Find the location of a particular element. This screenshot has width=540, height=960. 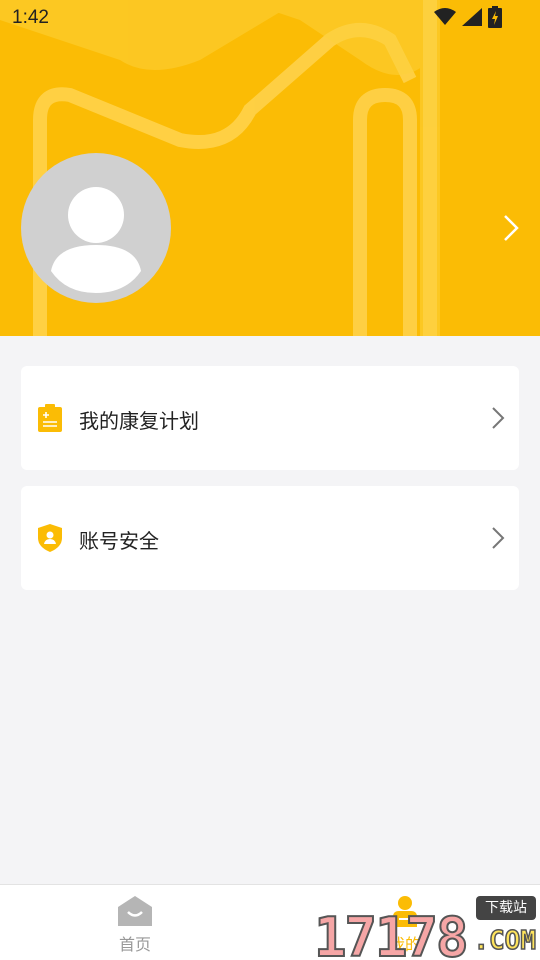

clipboard-icon is located at coordinates (50, 418).